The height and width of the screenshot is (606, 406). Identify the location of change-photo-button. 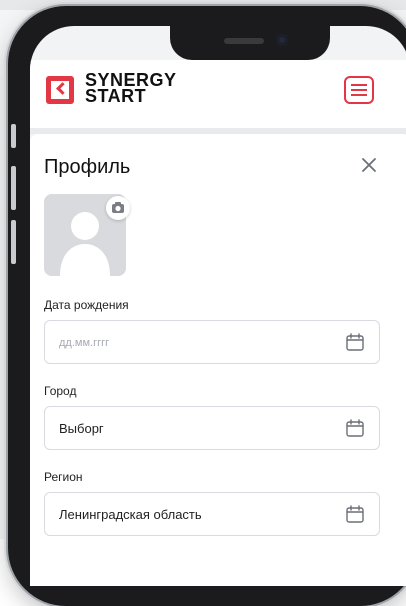
(118, 208).